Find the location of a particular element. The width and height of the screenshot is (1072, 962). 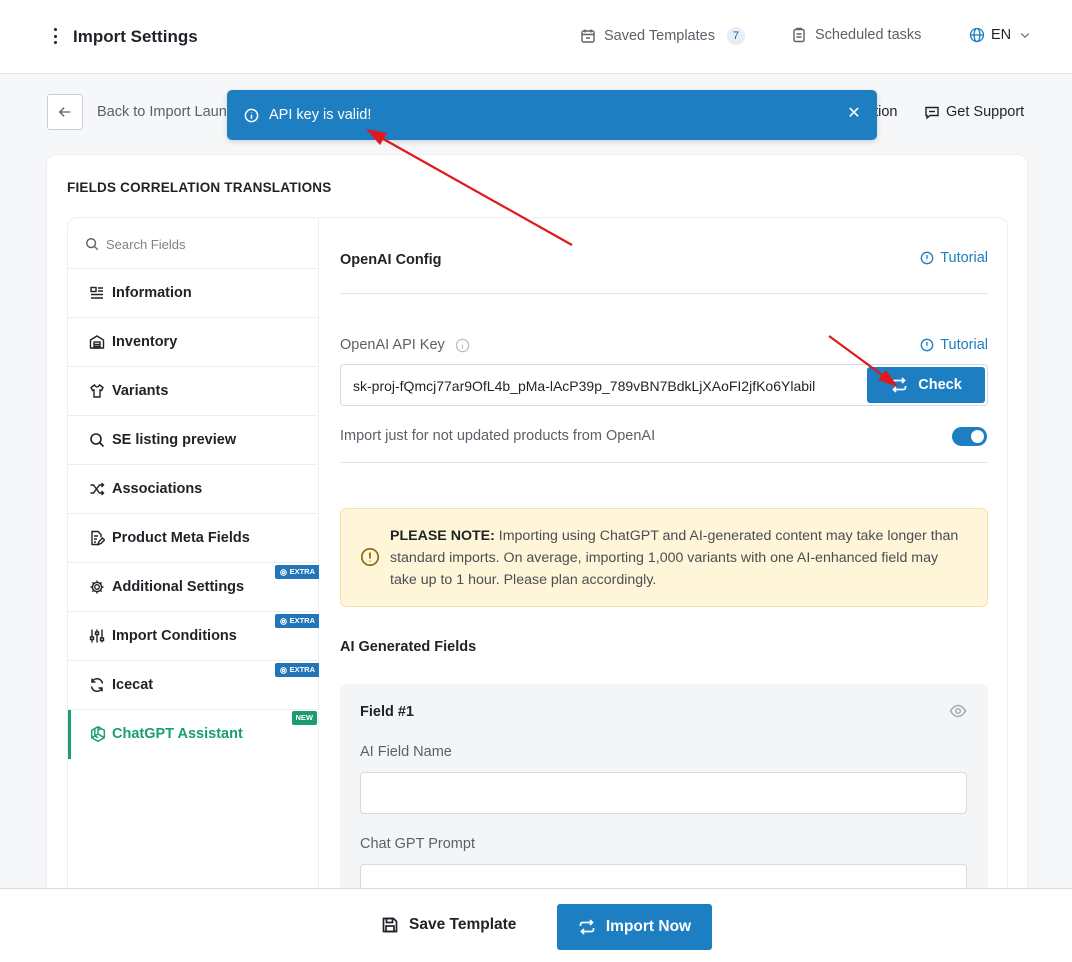

sidebar-item-label: Variants is located at coordinates (140, 391).